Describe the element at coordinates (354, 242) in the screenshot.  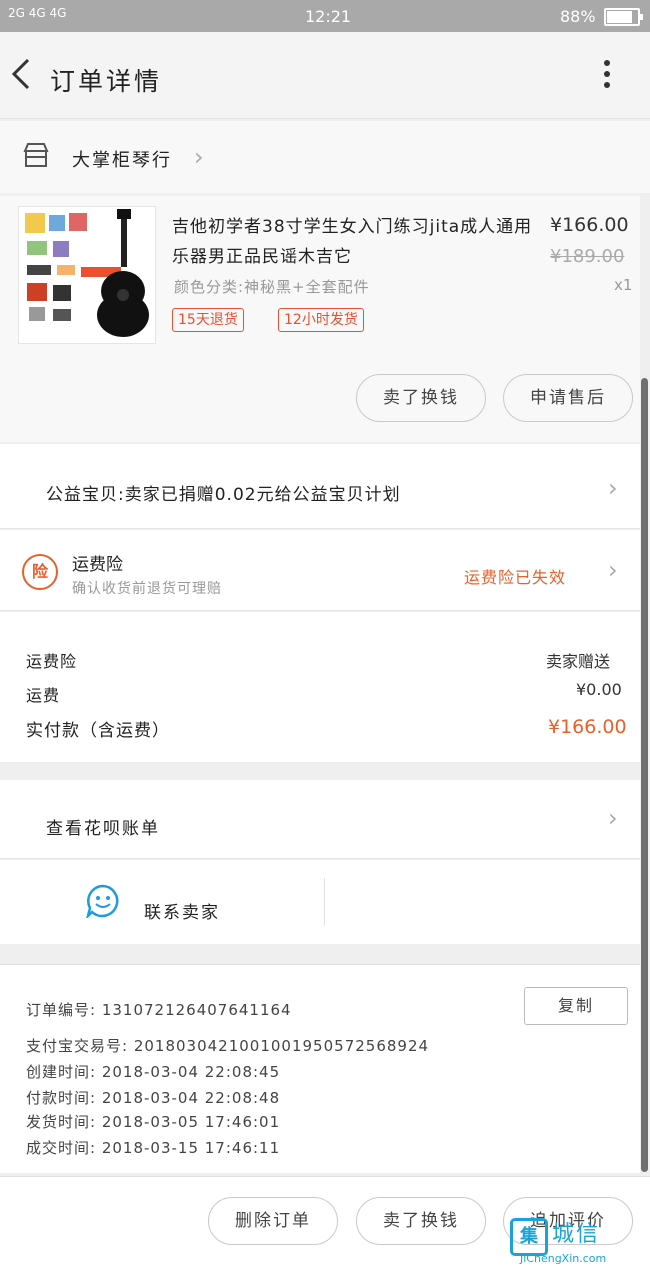
I see `product-name: 吉他初学者38寸学生女入门练习jita成人通用乐器男正品民谣木吉它` at that location.